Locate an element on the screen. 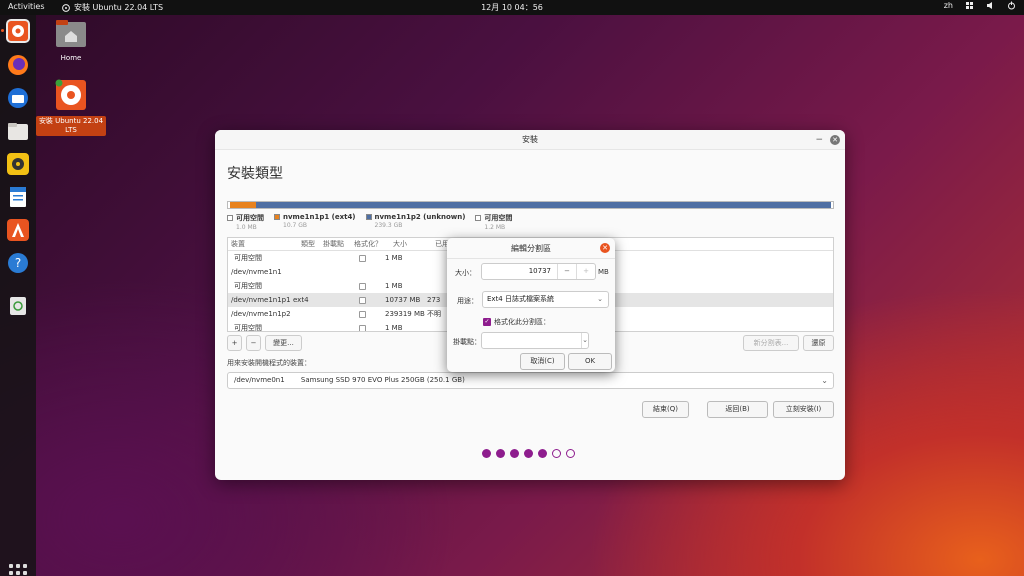  network-icon is located at coordinates (969, 5).